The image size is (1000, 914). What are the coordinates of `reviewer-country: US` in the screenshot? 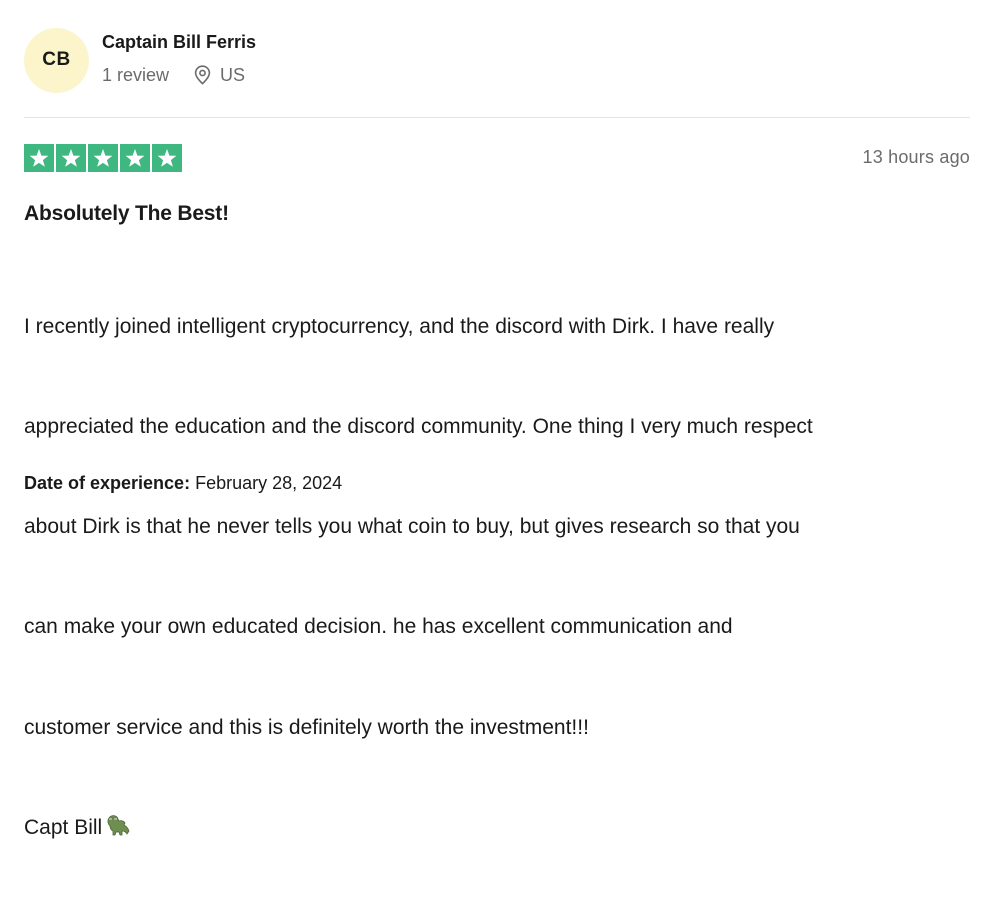 It's located at (233, 75).